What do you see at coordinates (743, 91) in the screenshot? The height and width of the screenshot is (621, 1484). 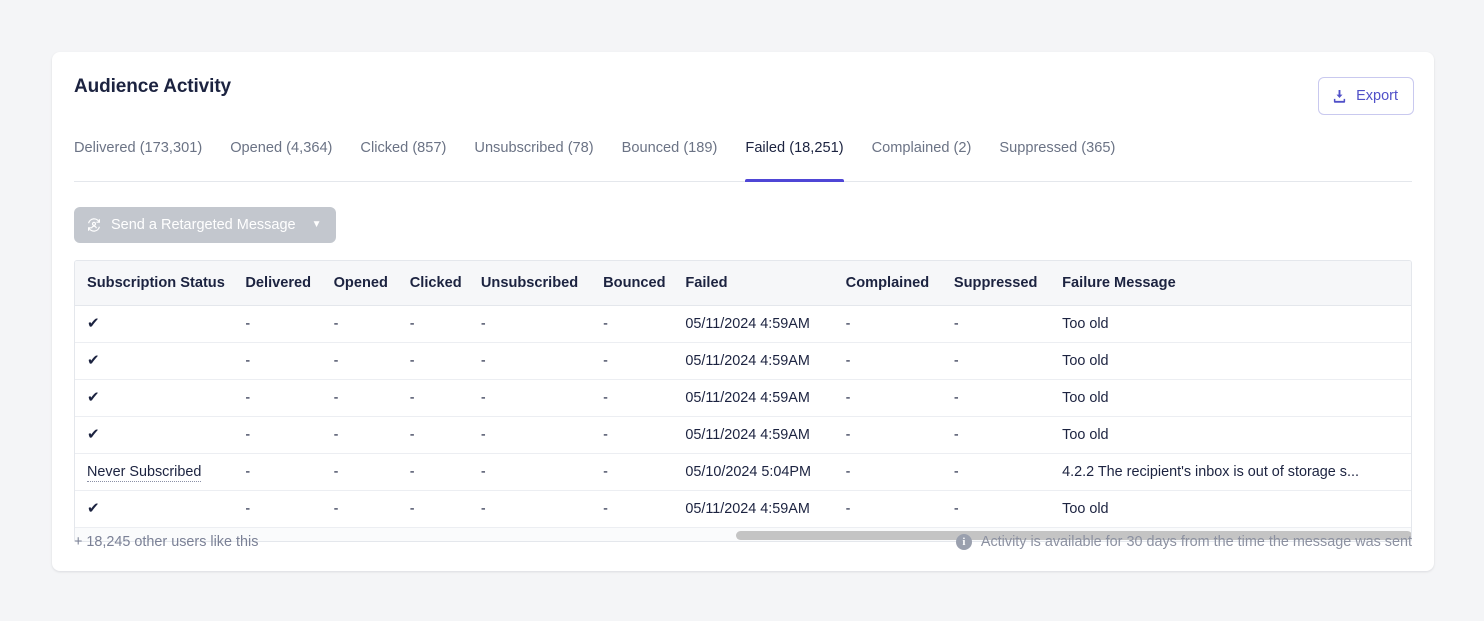 I see `card-header: Audience Activity Export` at bounding box center [743, 91].